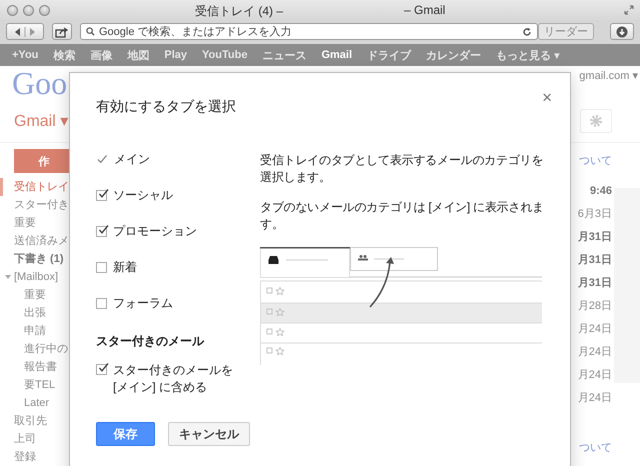  I want to click on address-field: Google で検索、またはアドレスを入力, so click(309, 31).